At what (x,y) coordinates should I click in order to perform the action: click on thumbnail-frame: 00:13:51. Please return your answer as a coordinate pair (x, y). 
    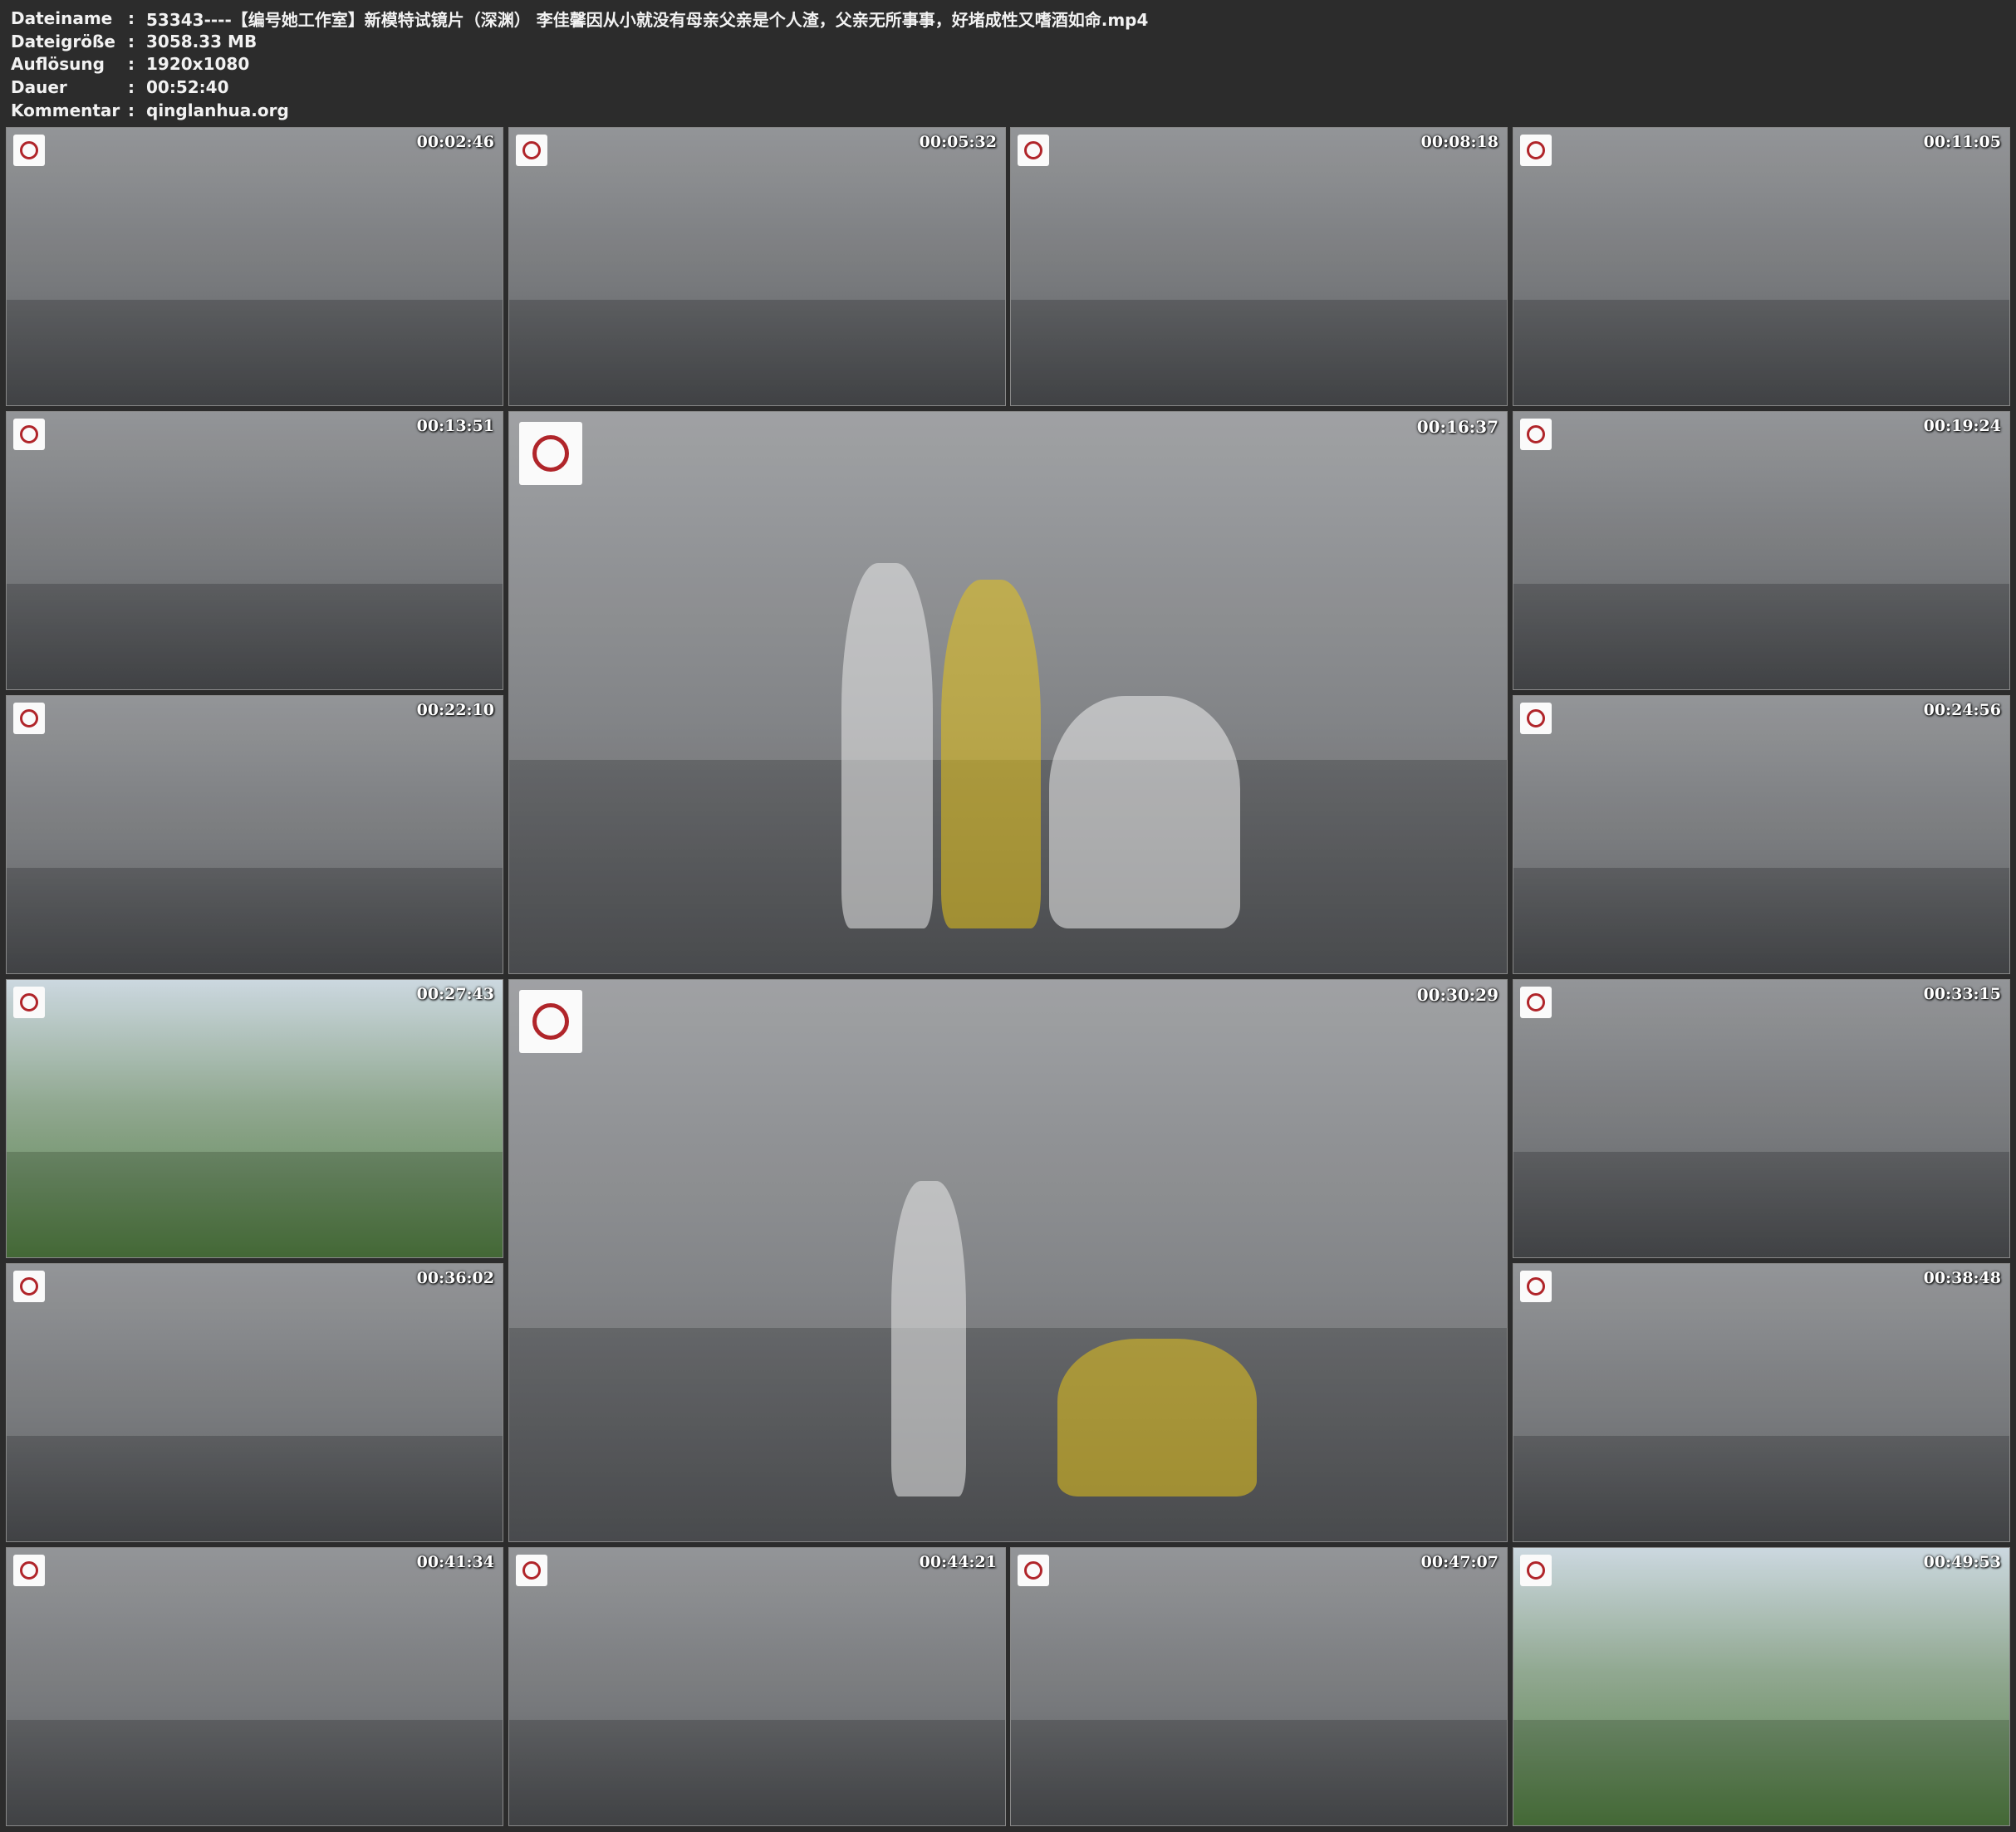
    Looking at the image, I should click on (255, 550).